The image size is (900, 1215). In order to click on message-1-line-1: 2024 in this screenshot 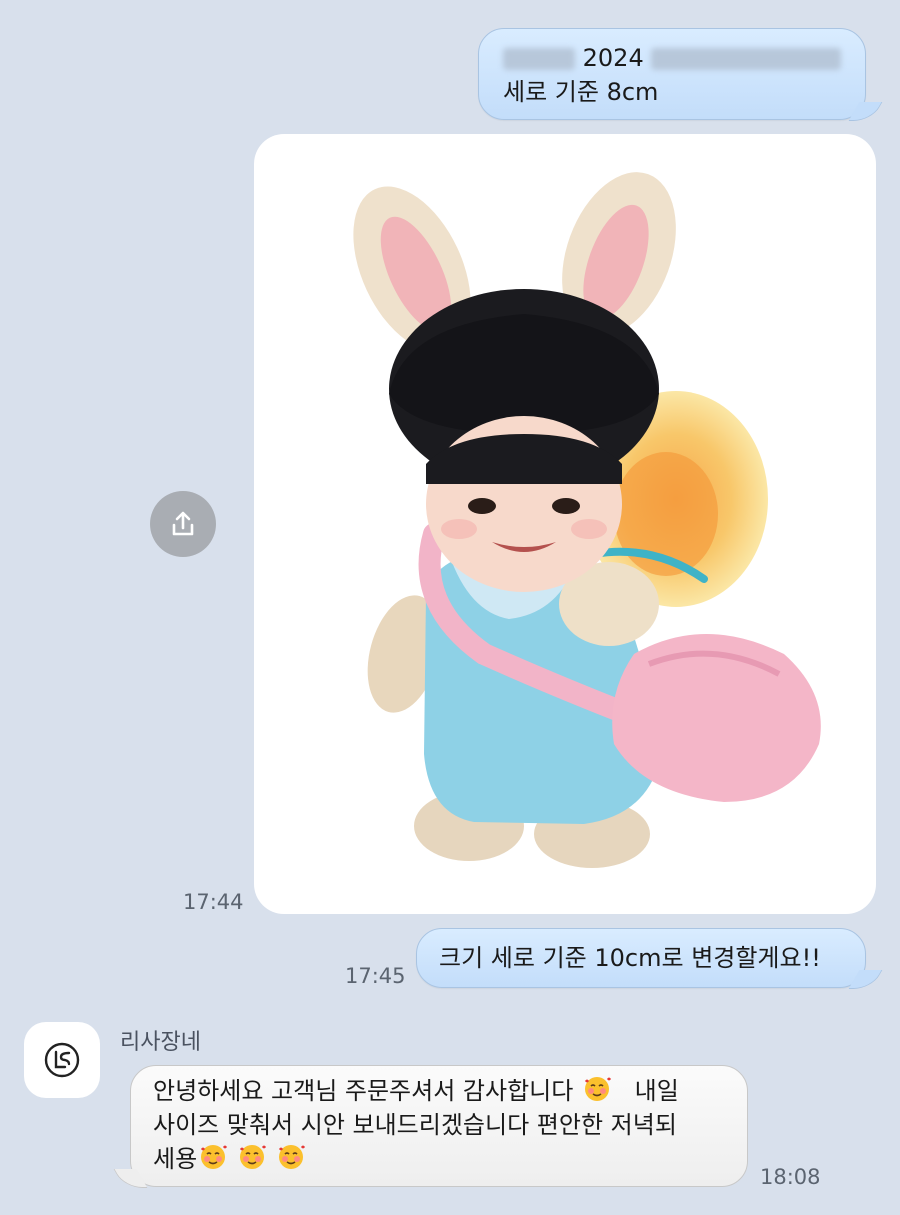, I will do `click(672, 58)`.